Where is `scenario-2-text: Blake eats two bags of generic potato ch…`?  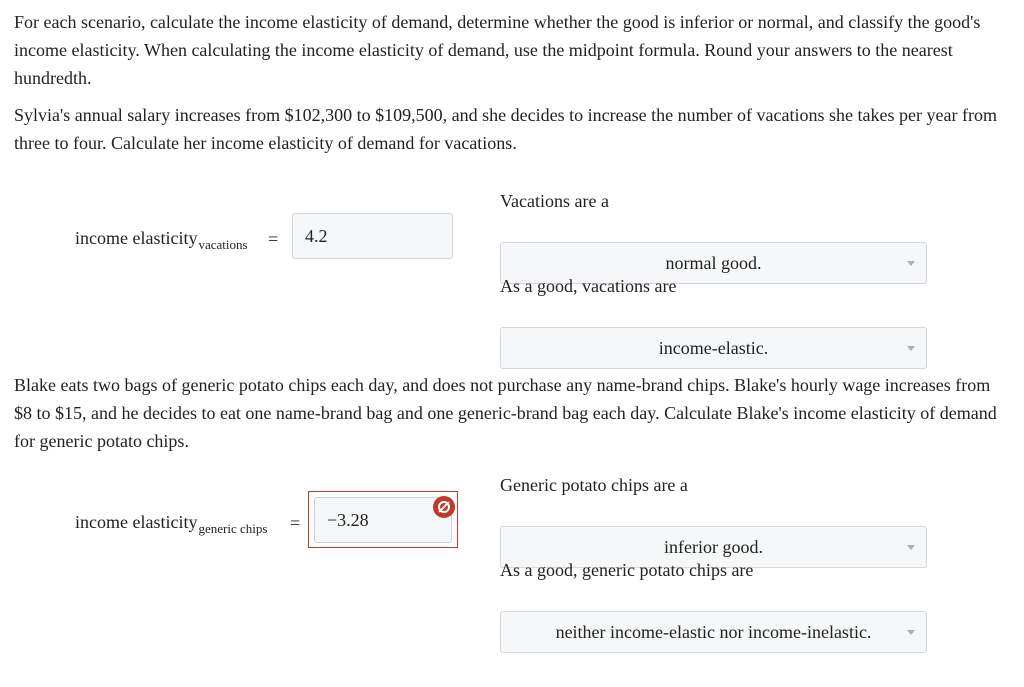 scenario-2-text: Blake eats two bags of generic potato ch… is located at coordinates (505, 413).